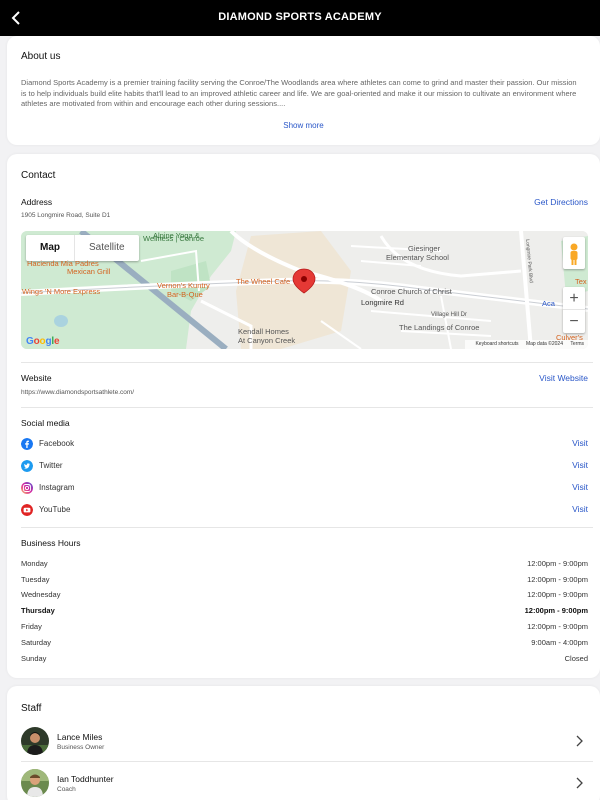 Image resolution: width=600 pixels, height=800 pixels. What do you see at coordinates (38, 175) in the screenshot?
I see `contact-heading: Contact` at bounding box center [38, 175].